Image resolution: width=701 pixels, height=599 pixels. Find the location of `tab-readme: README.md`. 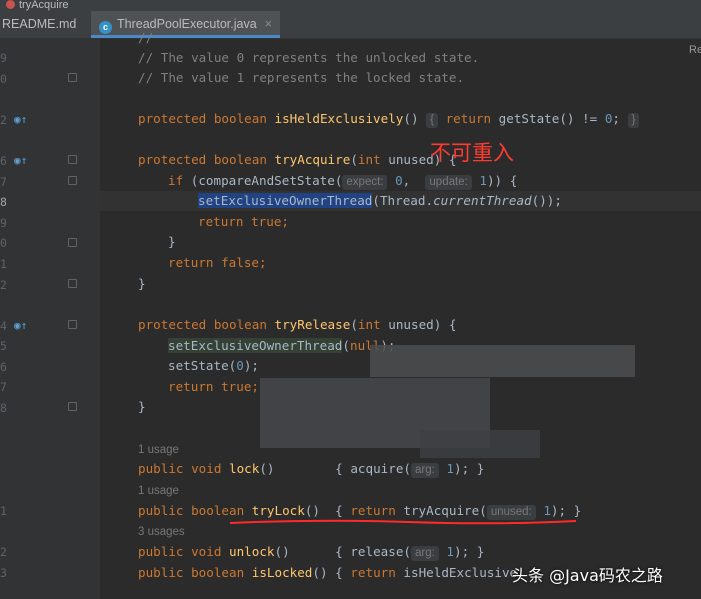

tab-readme: README.md is located at coordinates (39, 24).